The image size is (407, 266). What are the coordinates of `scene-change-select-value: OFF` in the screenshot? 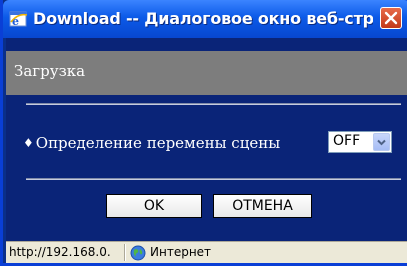 It's located at (347, 141).